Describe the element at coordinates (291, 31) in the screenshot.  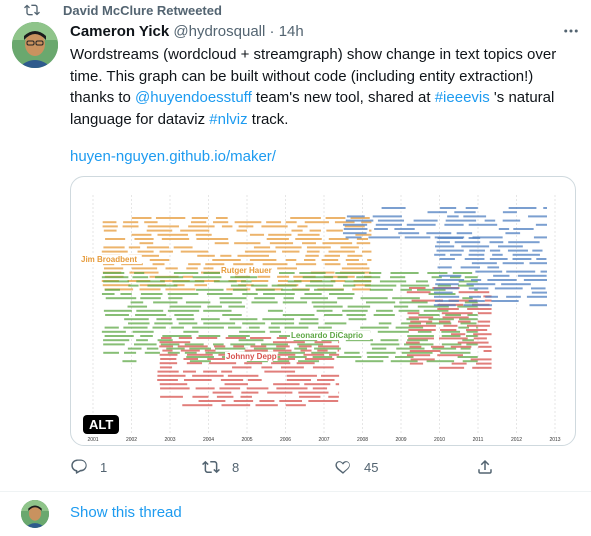
I see `timestamp: 14h` at that location.